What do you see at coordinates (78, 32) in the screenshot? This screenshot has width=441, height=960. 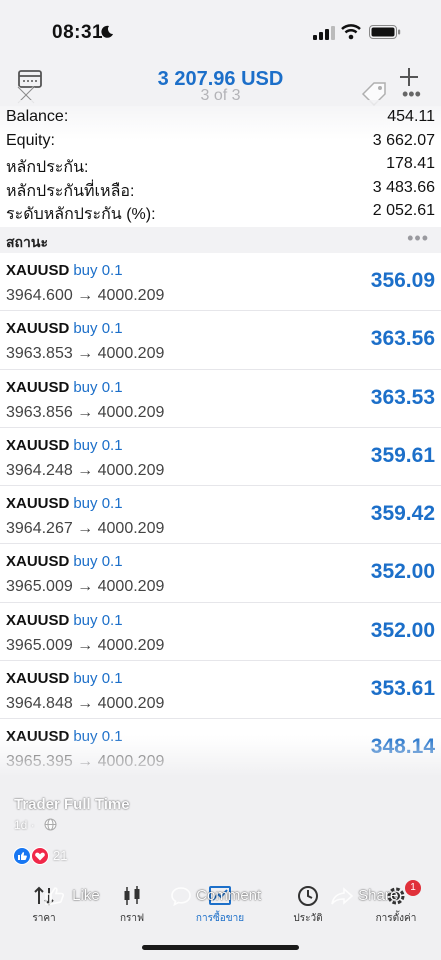 I see `status-time: 08:31` at bounding box center [78, 32].